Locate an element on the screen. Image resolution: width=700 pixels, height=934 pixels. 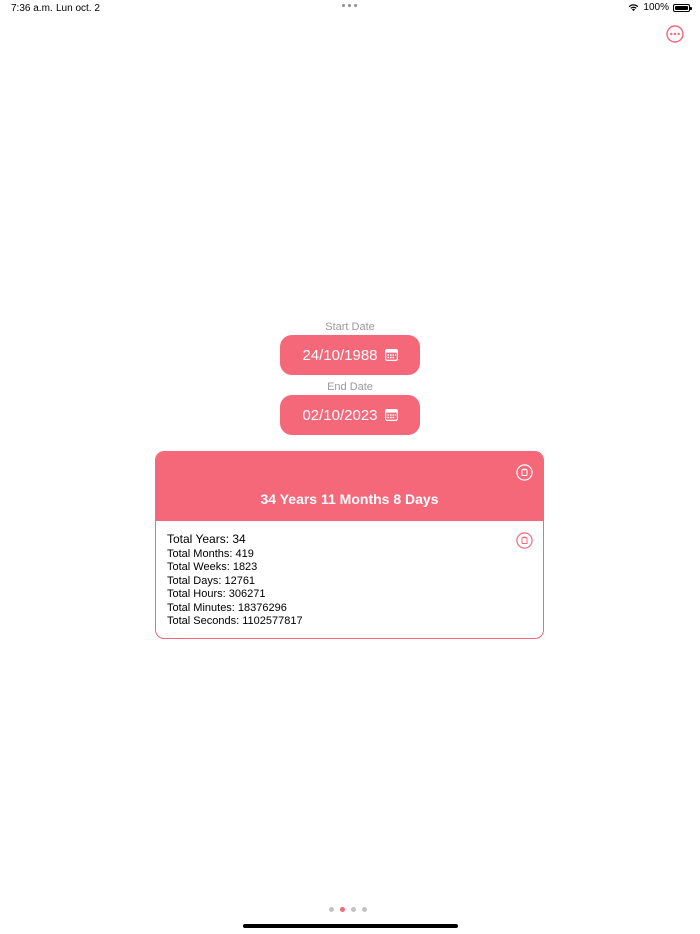
result-card: 34 Years 11 Months 8 Days Total Years is located at coordinates (349, 545).